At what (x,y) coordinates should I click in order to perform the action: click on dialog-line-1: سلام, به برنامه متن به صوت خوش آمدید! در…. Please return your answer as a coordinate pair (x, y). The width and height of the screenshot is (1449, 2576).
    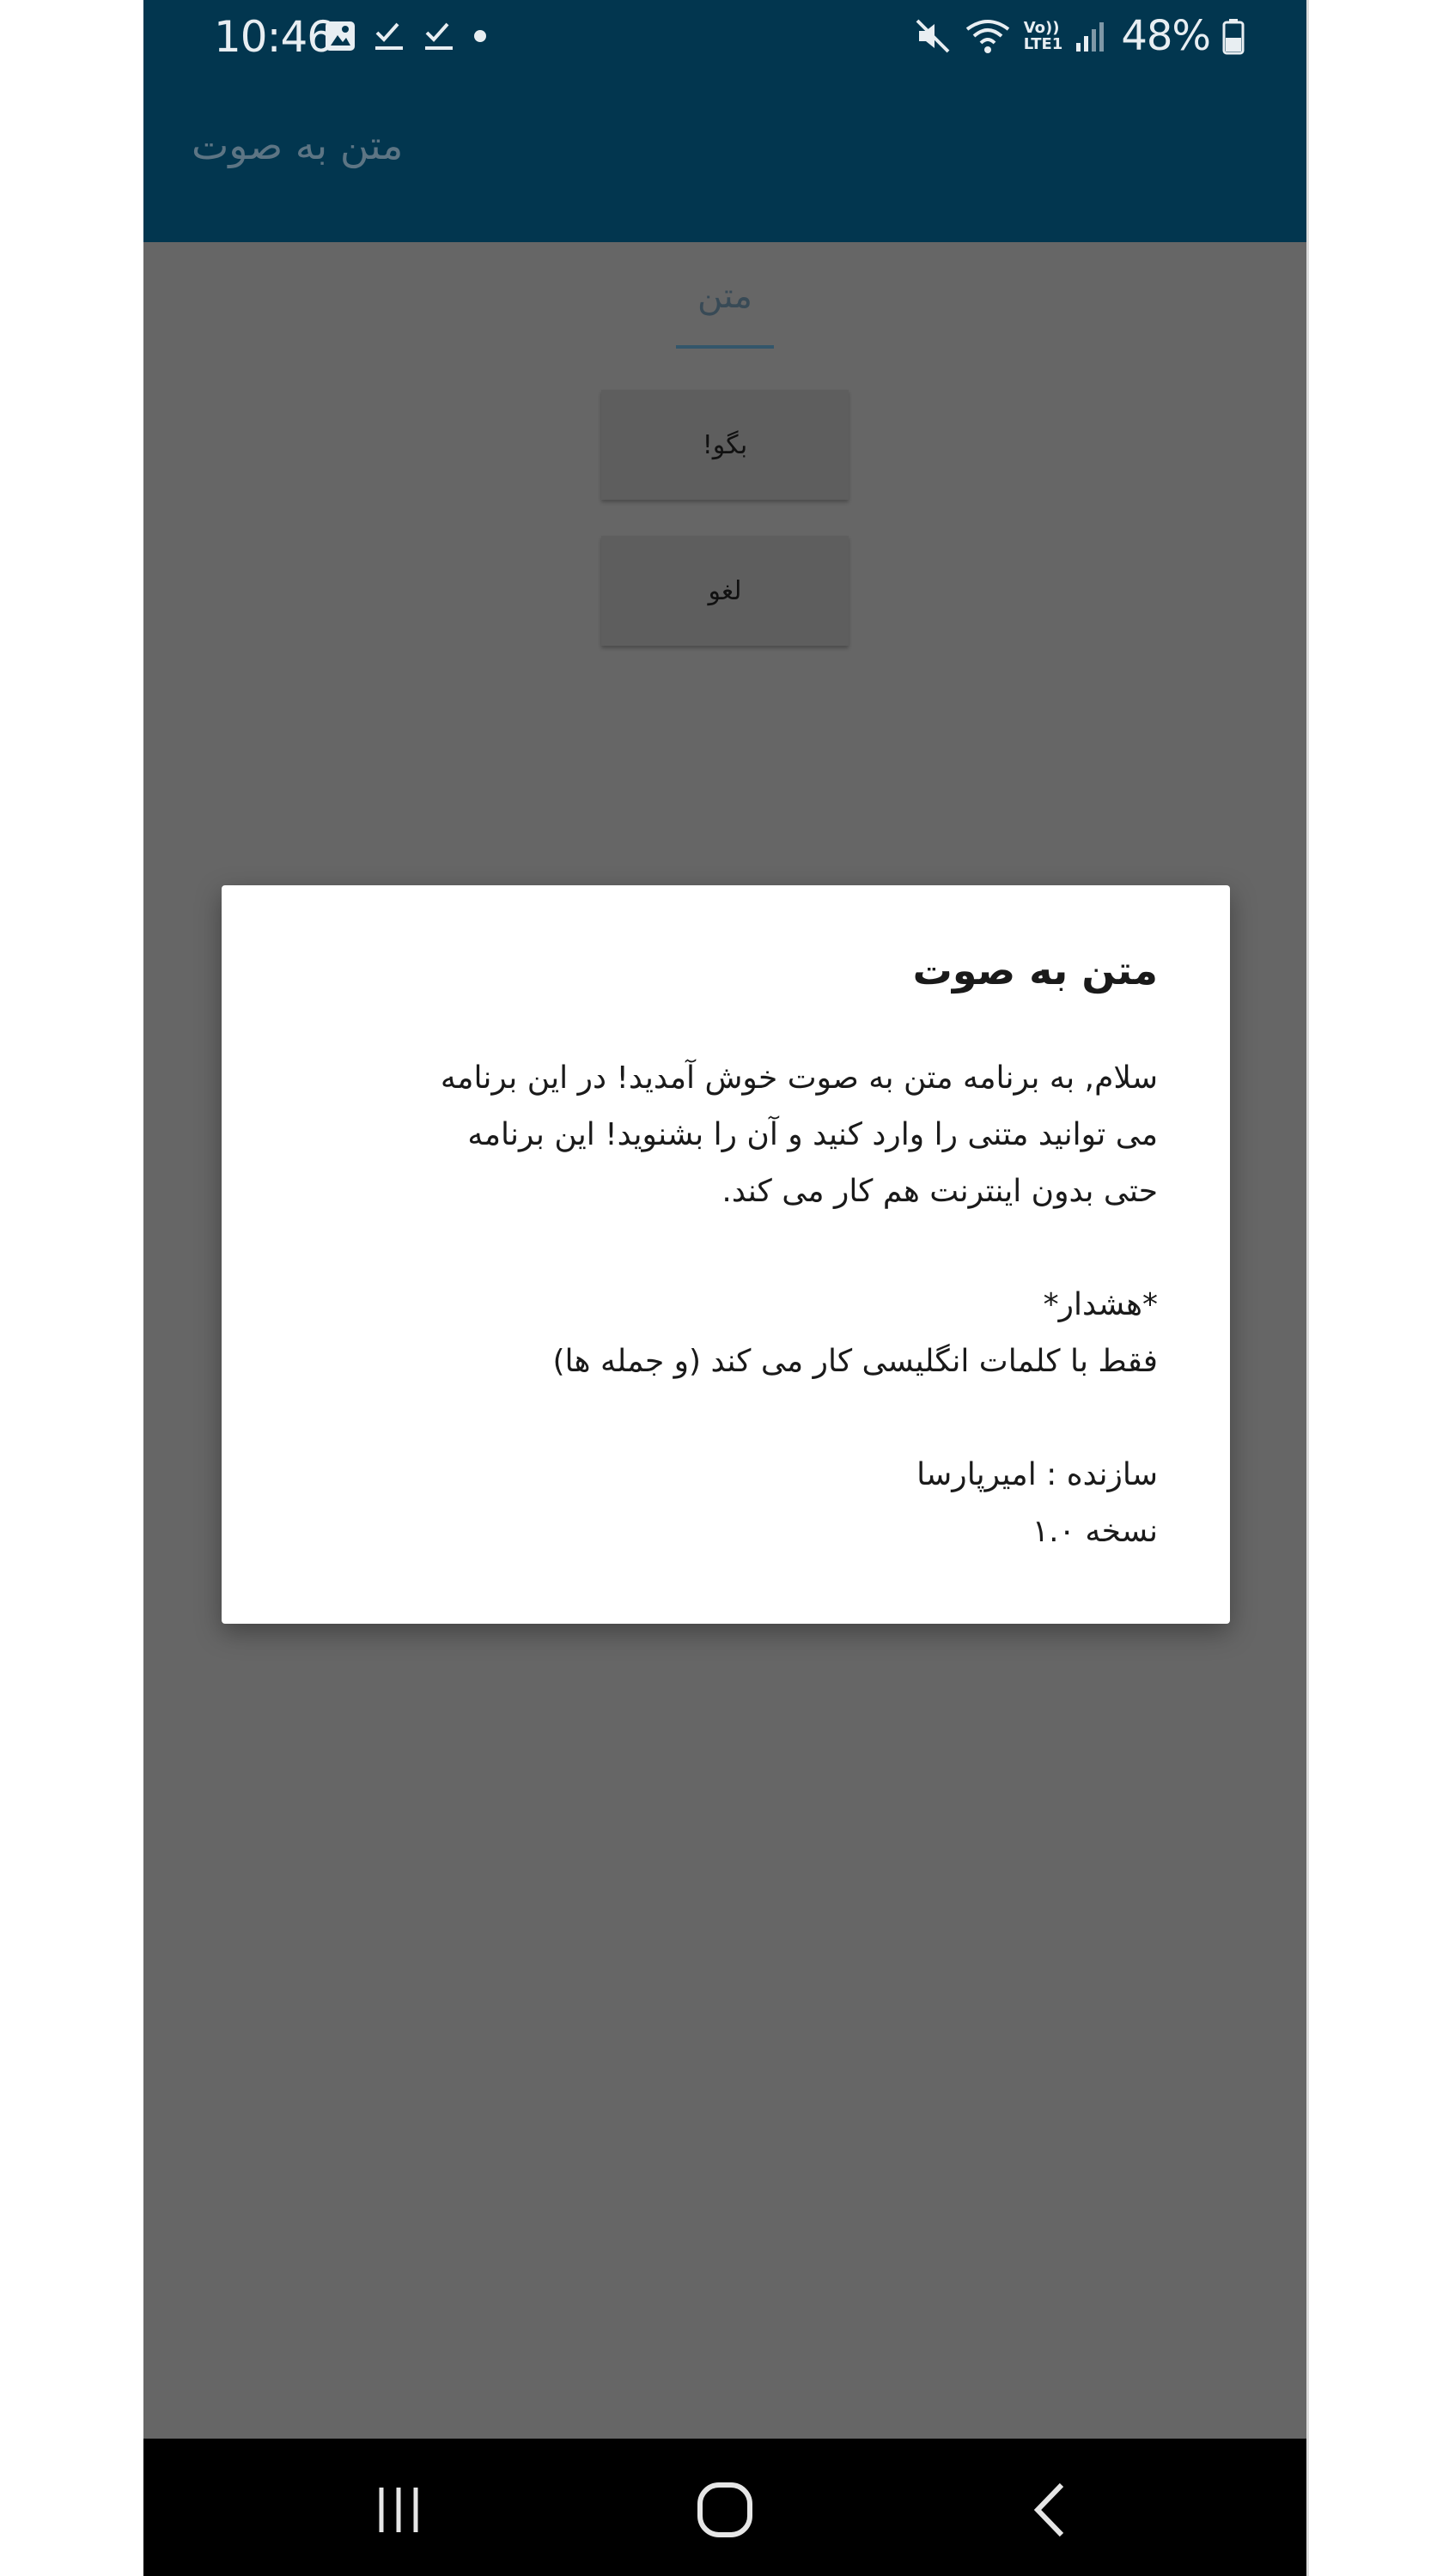
    Looking at the image, I should click on (799, 1078).